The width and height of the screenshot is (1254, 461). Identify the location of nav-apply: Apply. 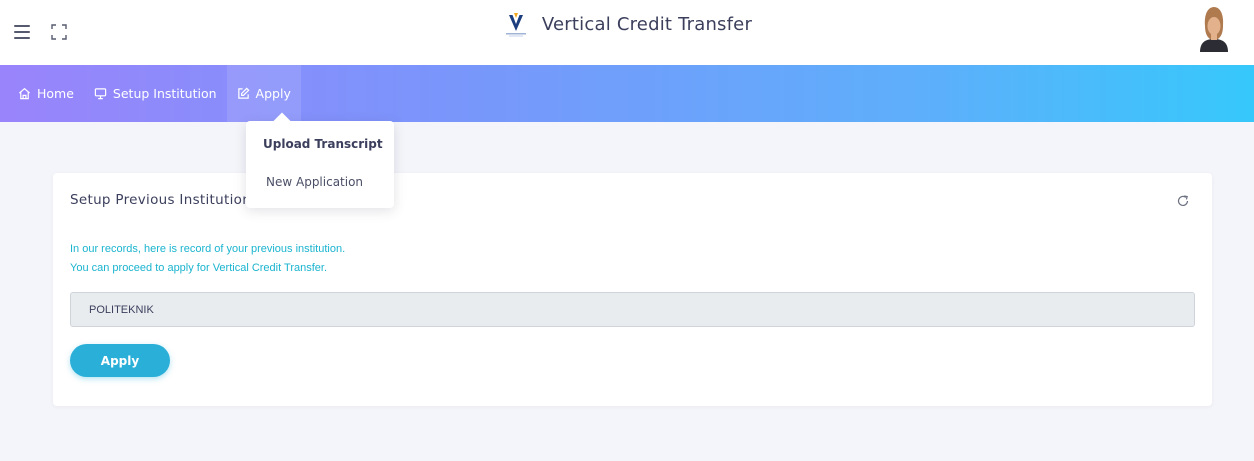
(263, 93).